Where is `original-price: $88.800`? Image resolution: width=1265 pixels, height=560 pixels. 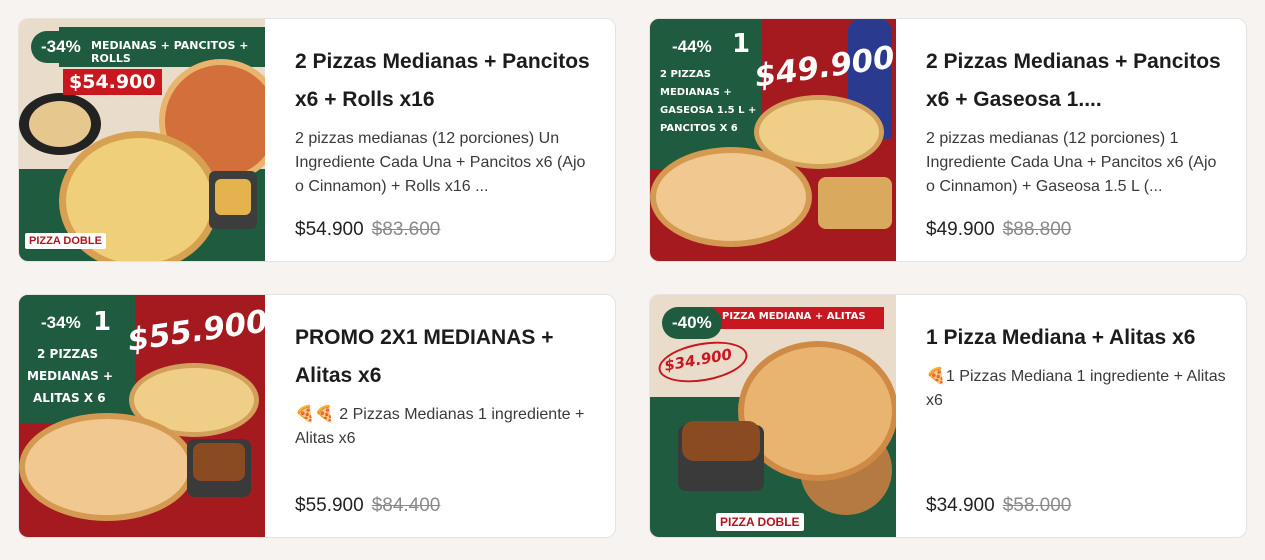 original-price: $88.800 is located at coordinates (1037, 229).